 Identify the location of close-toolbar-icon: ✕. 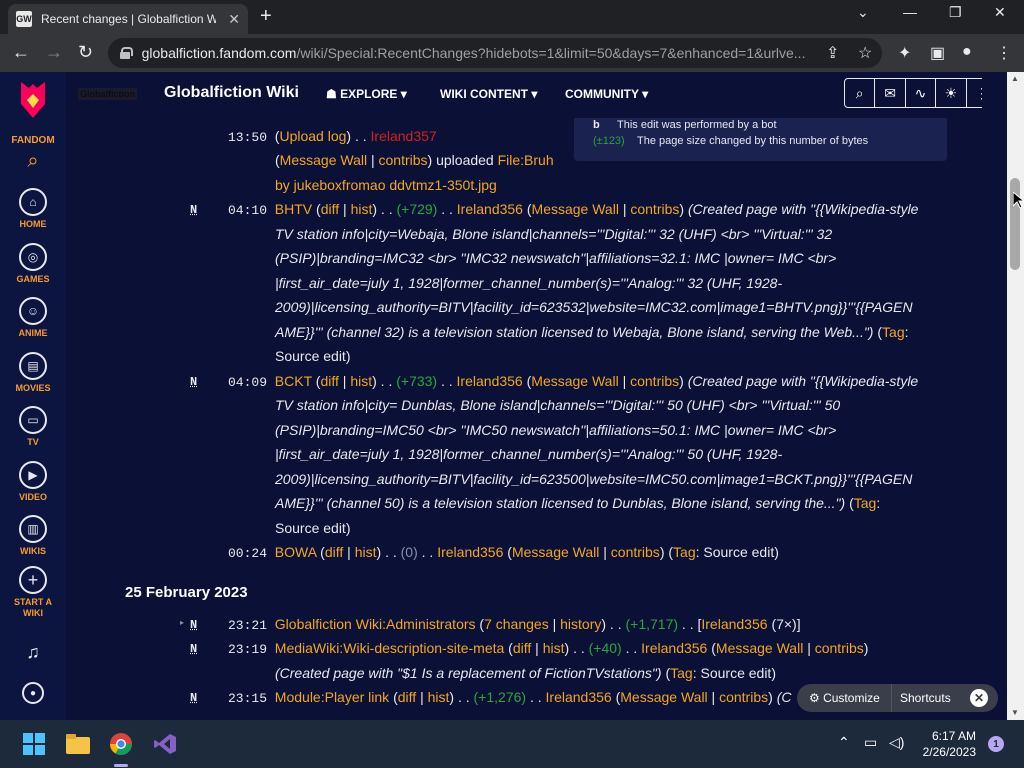
(979, 698).